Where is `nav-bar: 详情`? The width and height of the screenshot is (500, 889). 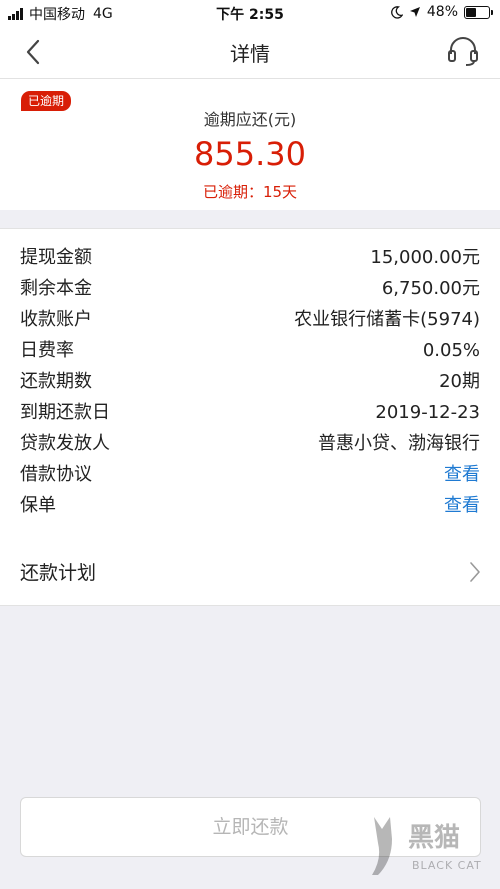
nav-bar: 详情 is located at coordinates (250, 52).